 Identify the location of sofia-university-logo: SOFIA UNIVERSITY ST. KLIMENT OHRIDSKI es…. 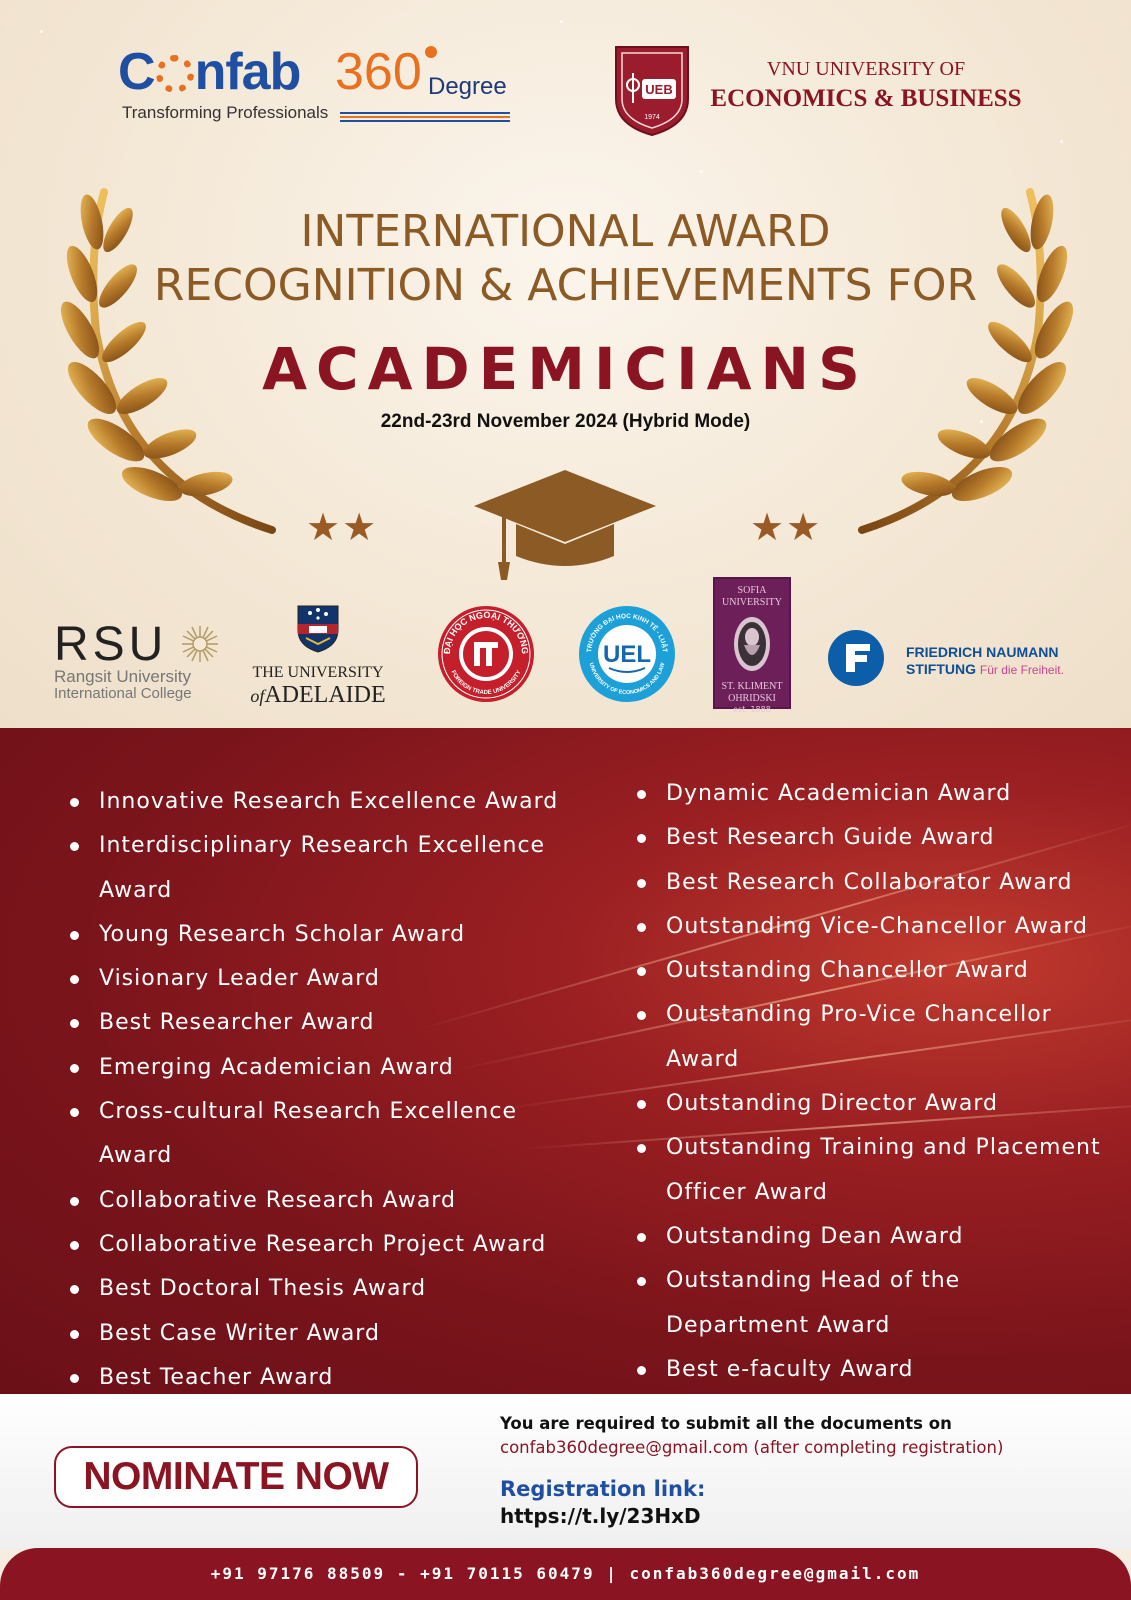
(752, 645).